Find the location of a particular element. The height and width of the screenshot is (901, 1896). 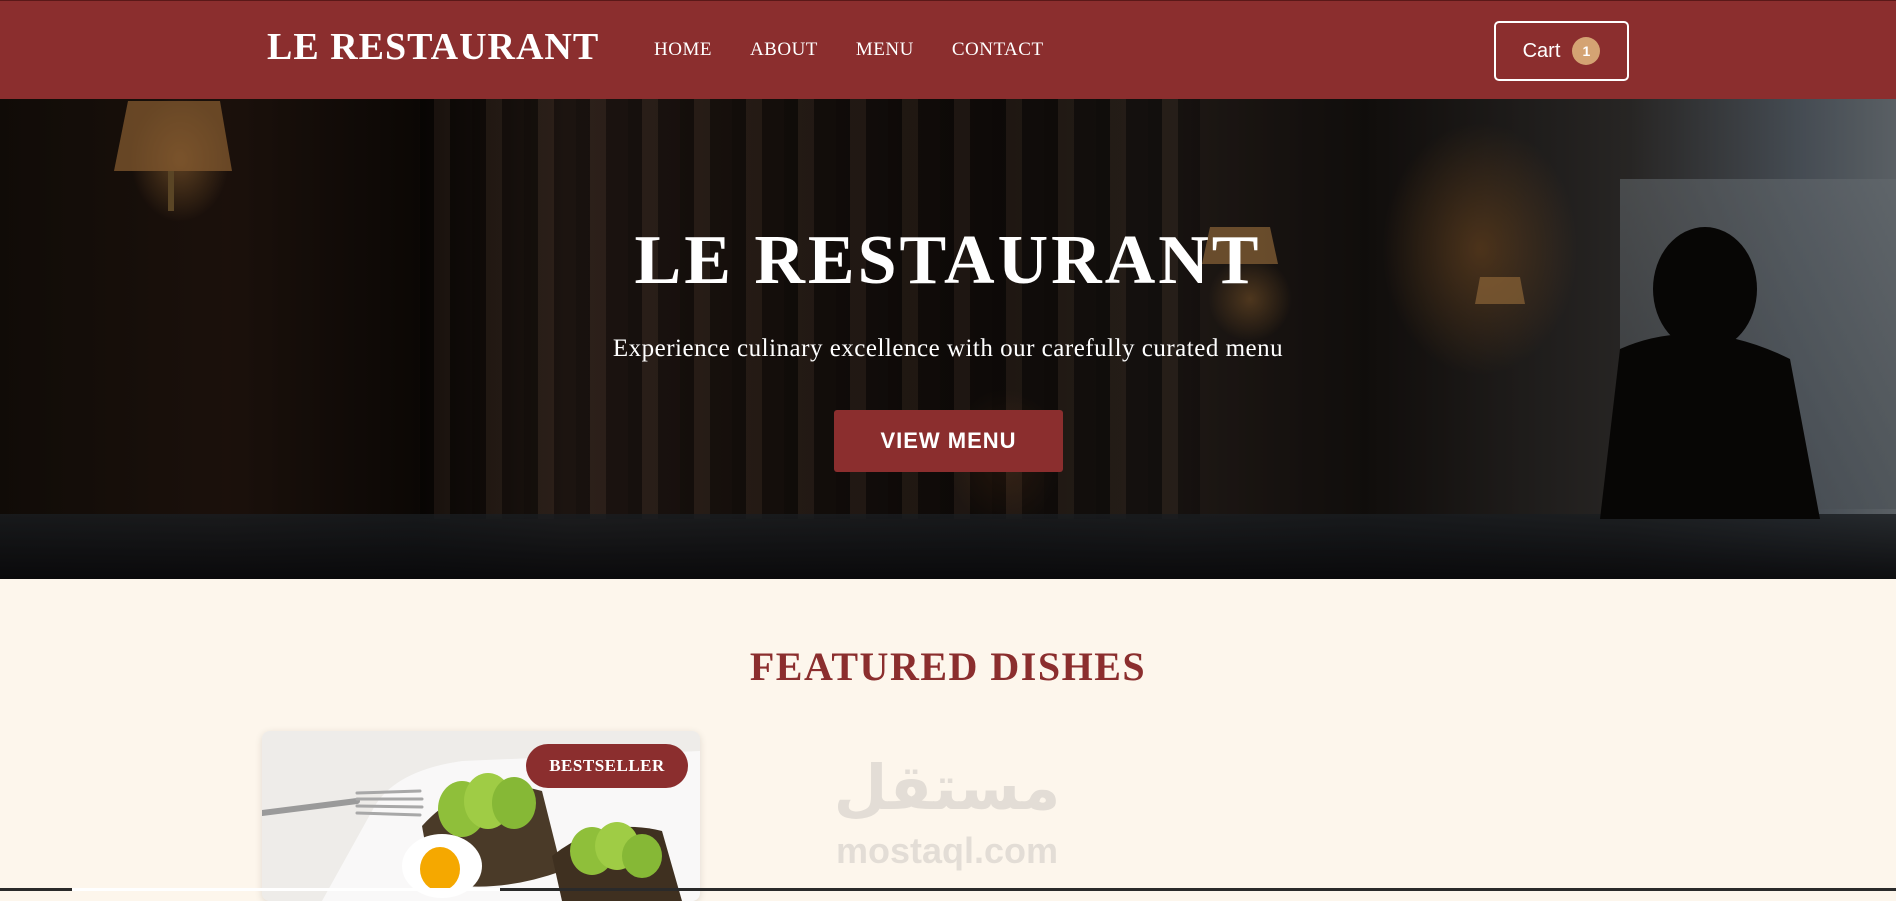

nav-link-contact: CONTACT is located at coordinates (998, 50).